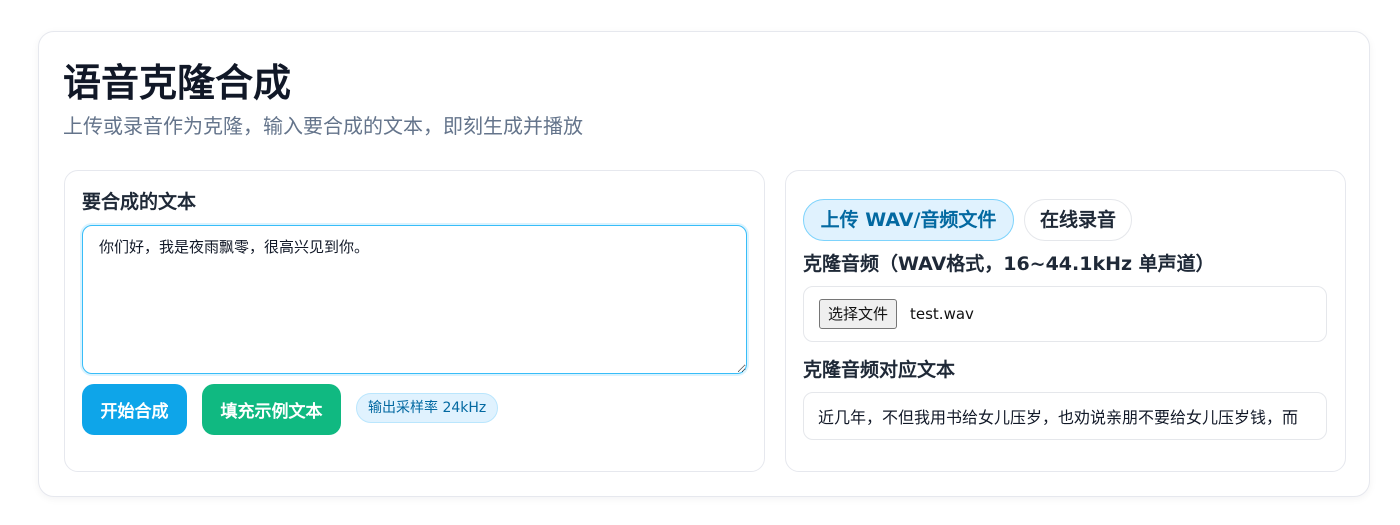 The width and height of the screenshot is (1400, 525). Describe the element at coordinates (271, 409) in the screenshot. I see `fill-sample-text-button: 填充示例文本` at that location.